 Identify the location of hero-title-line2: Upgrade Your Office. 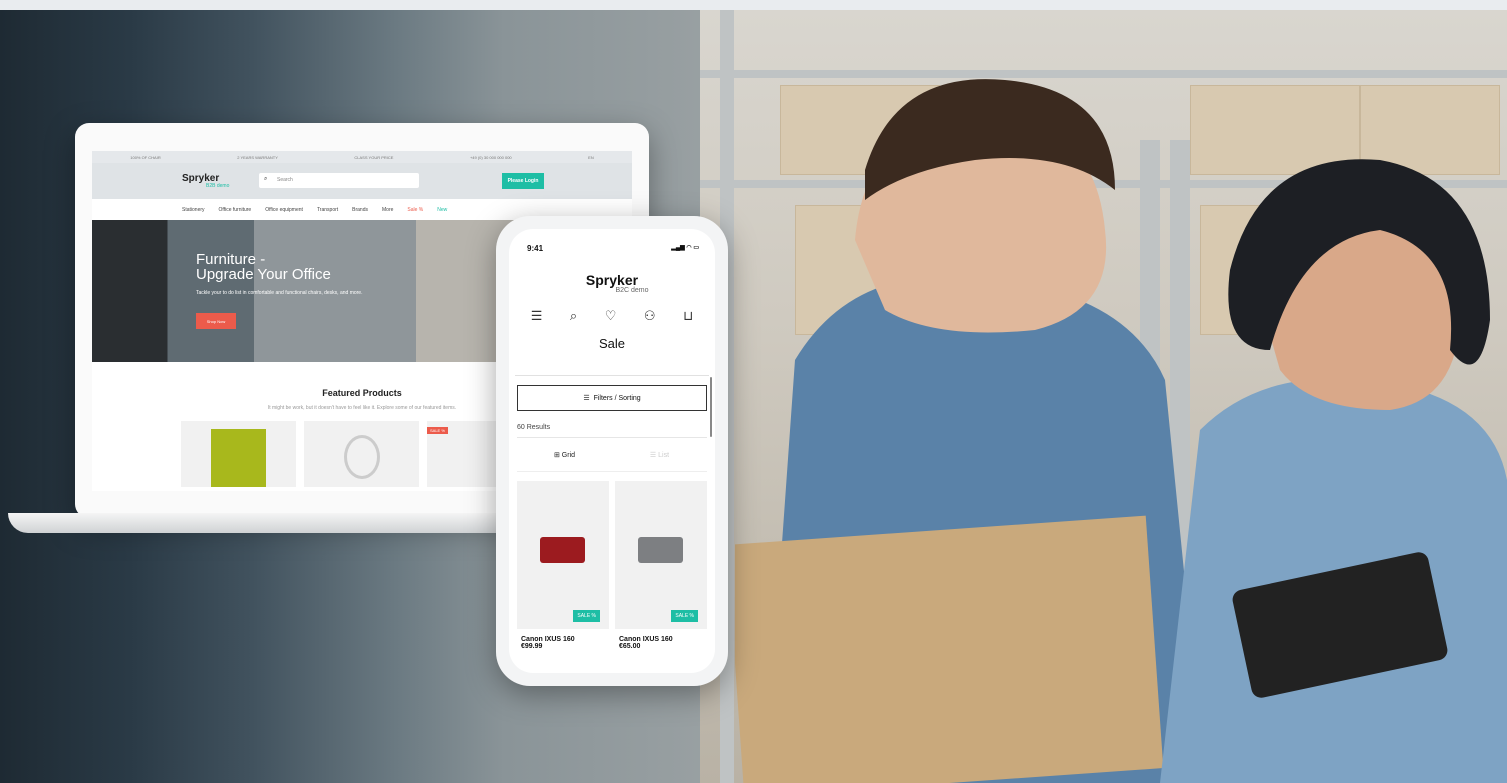
(263, 274).